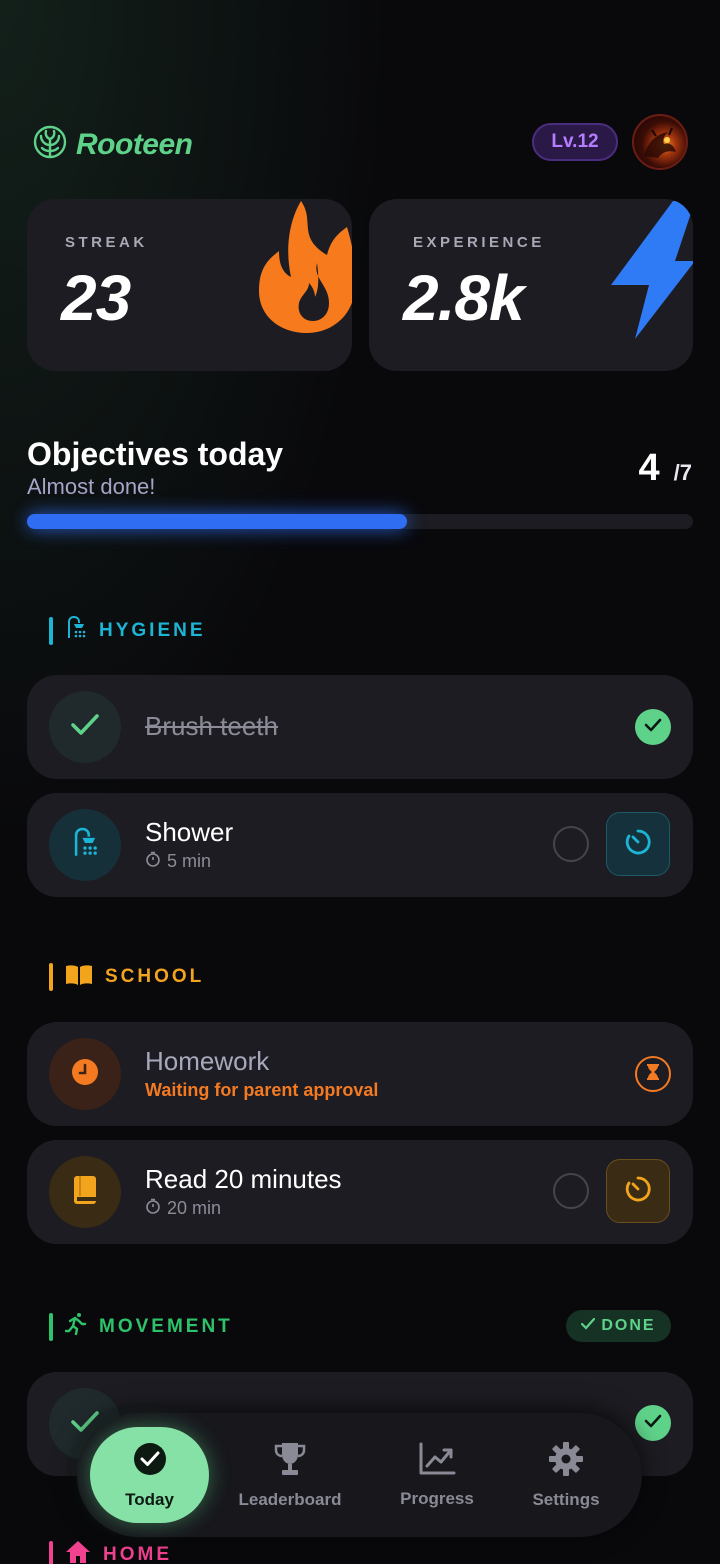 The height and width of the screenshot is (1564, 720). I want to click on task-status-text: Waiting for parent approval, so click(262, 1090).